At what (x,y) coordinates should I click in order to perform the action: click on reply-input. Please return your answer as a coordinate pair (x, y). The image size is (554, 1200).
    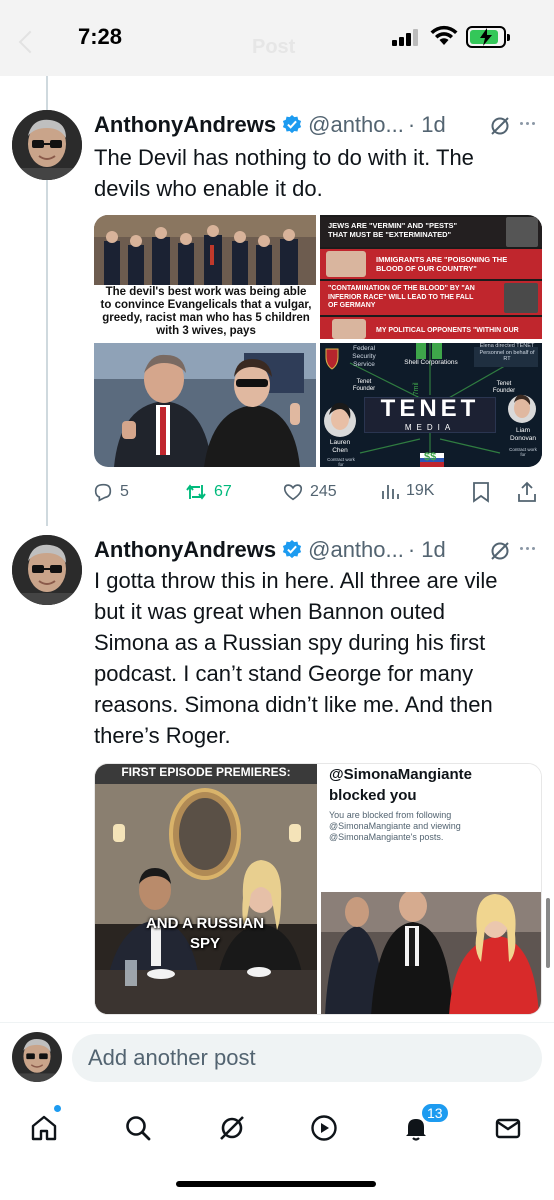
    Looking at the image, I should click on (315, 1058).